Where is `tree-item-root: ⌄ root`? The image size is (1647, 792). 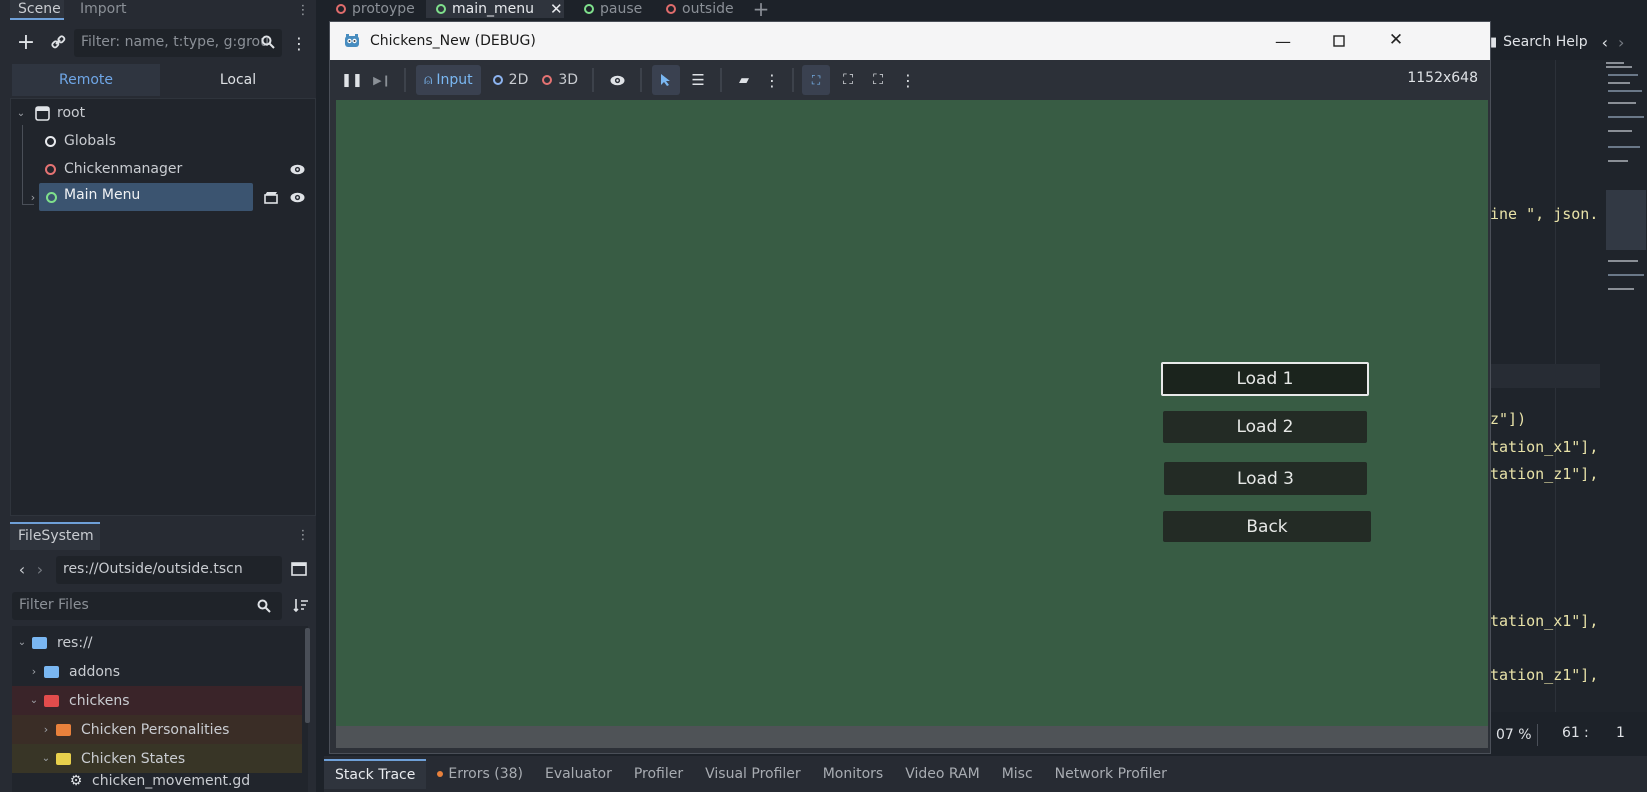
tree-item-root: ⌄ root is located at coordinates (161, 113).